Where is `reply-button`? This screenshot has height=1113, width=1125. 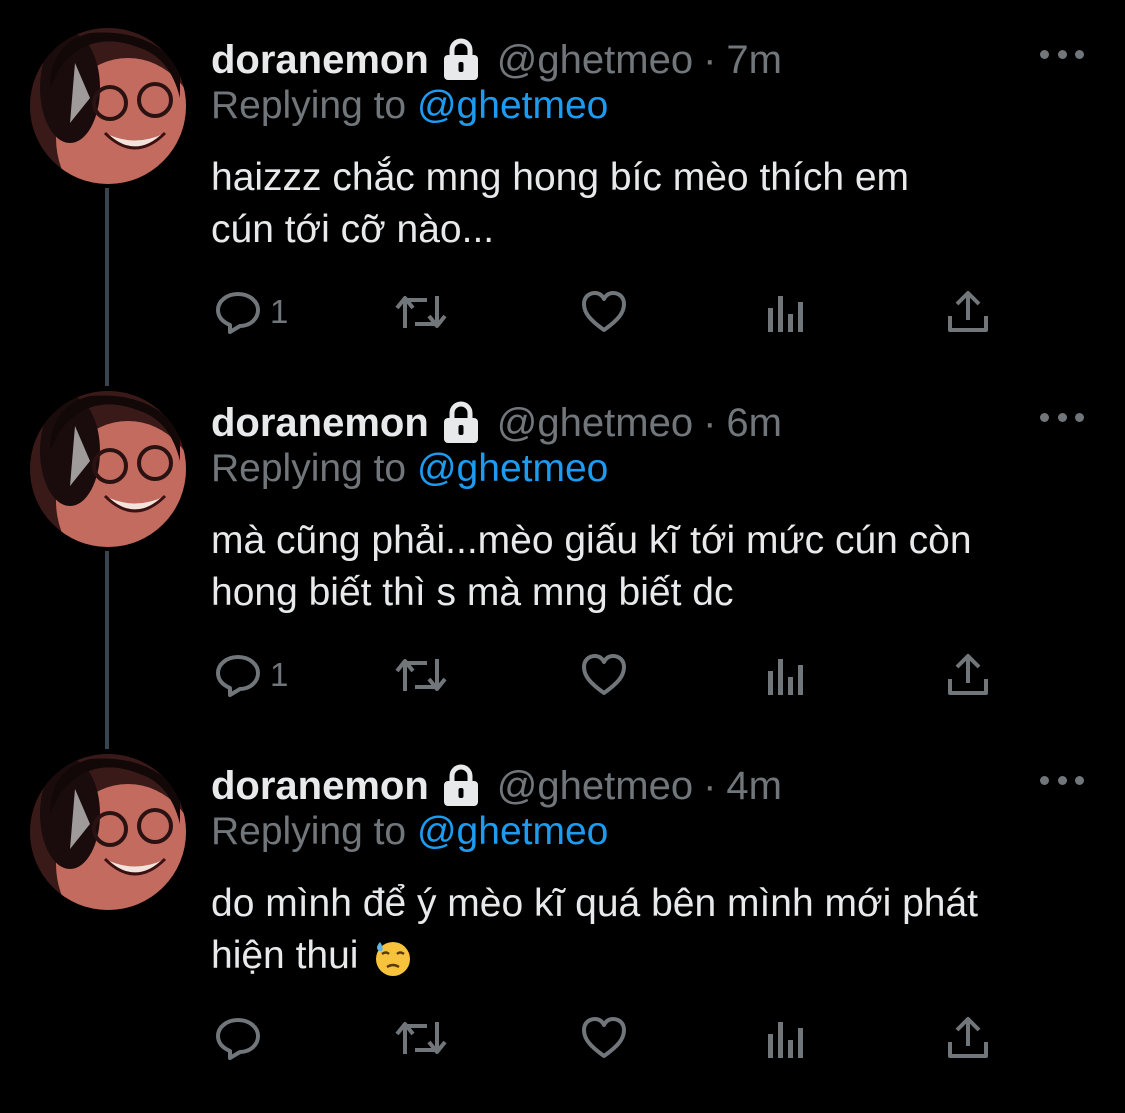 reply-button is located at coordinates (242, 1038).